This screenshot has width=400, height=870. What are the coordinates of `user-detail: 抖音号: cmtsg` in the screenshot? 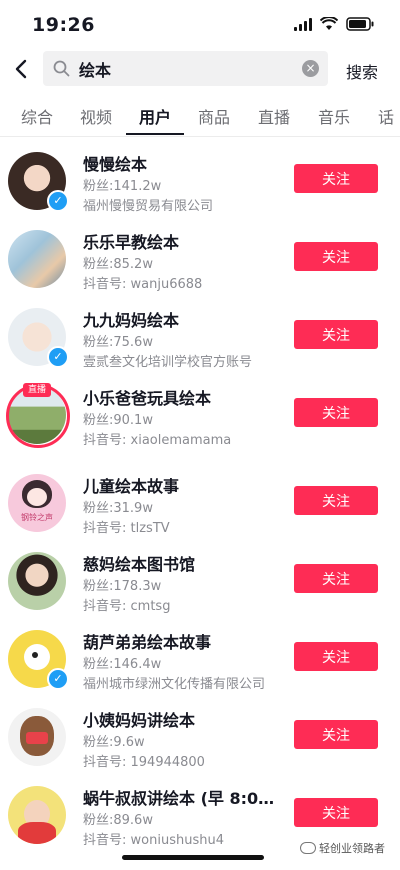 It's located at (127, 606).